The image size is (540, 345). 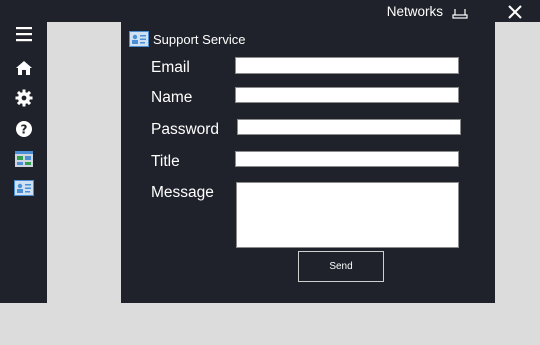 I want to click on title-label: Title, so click(x=165, y=161).